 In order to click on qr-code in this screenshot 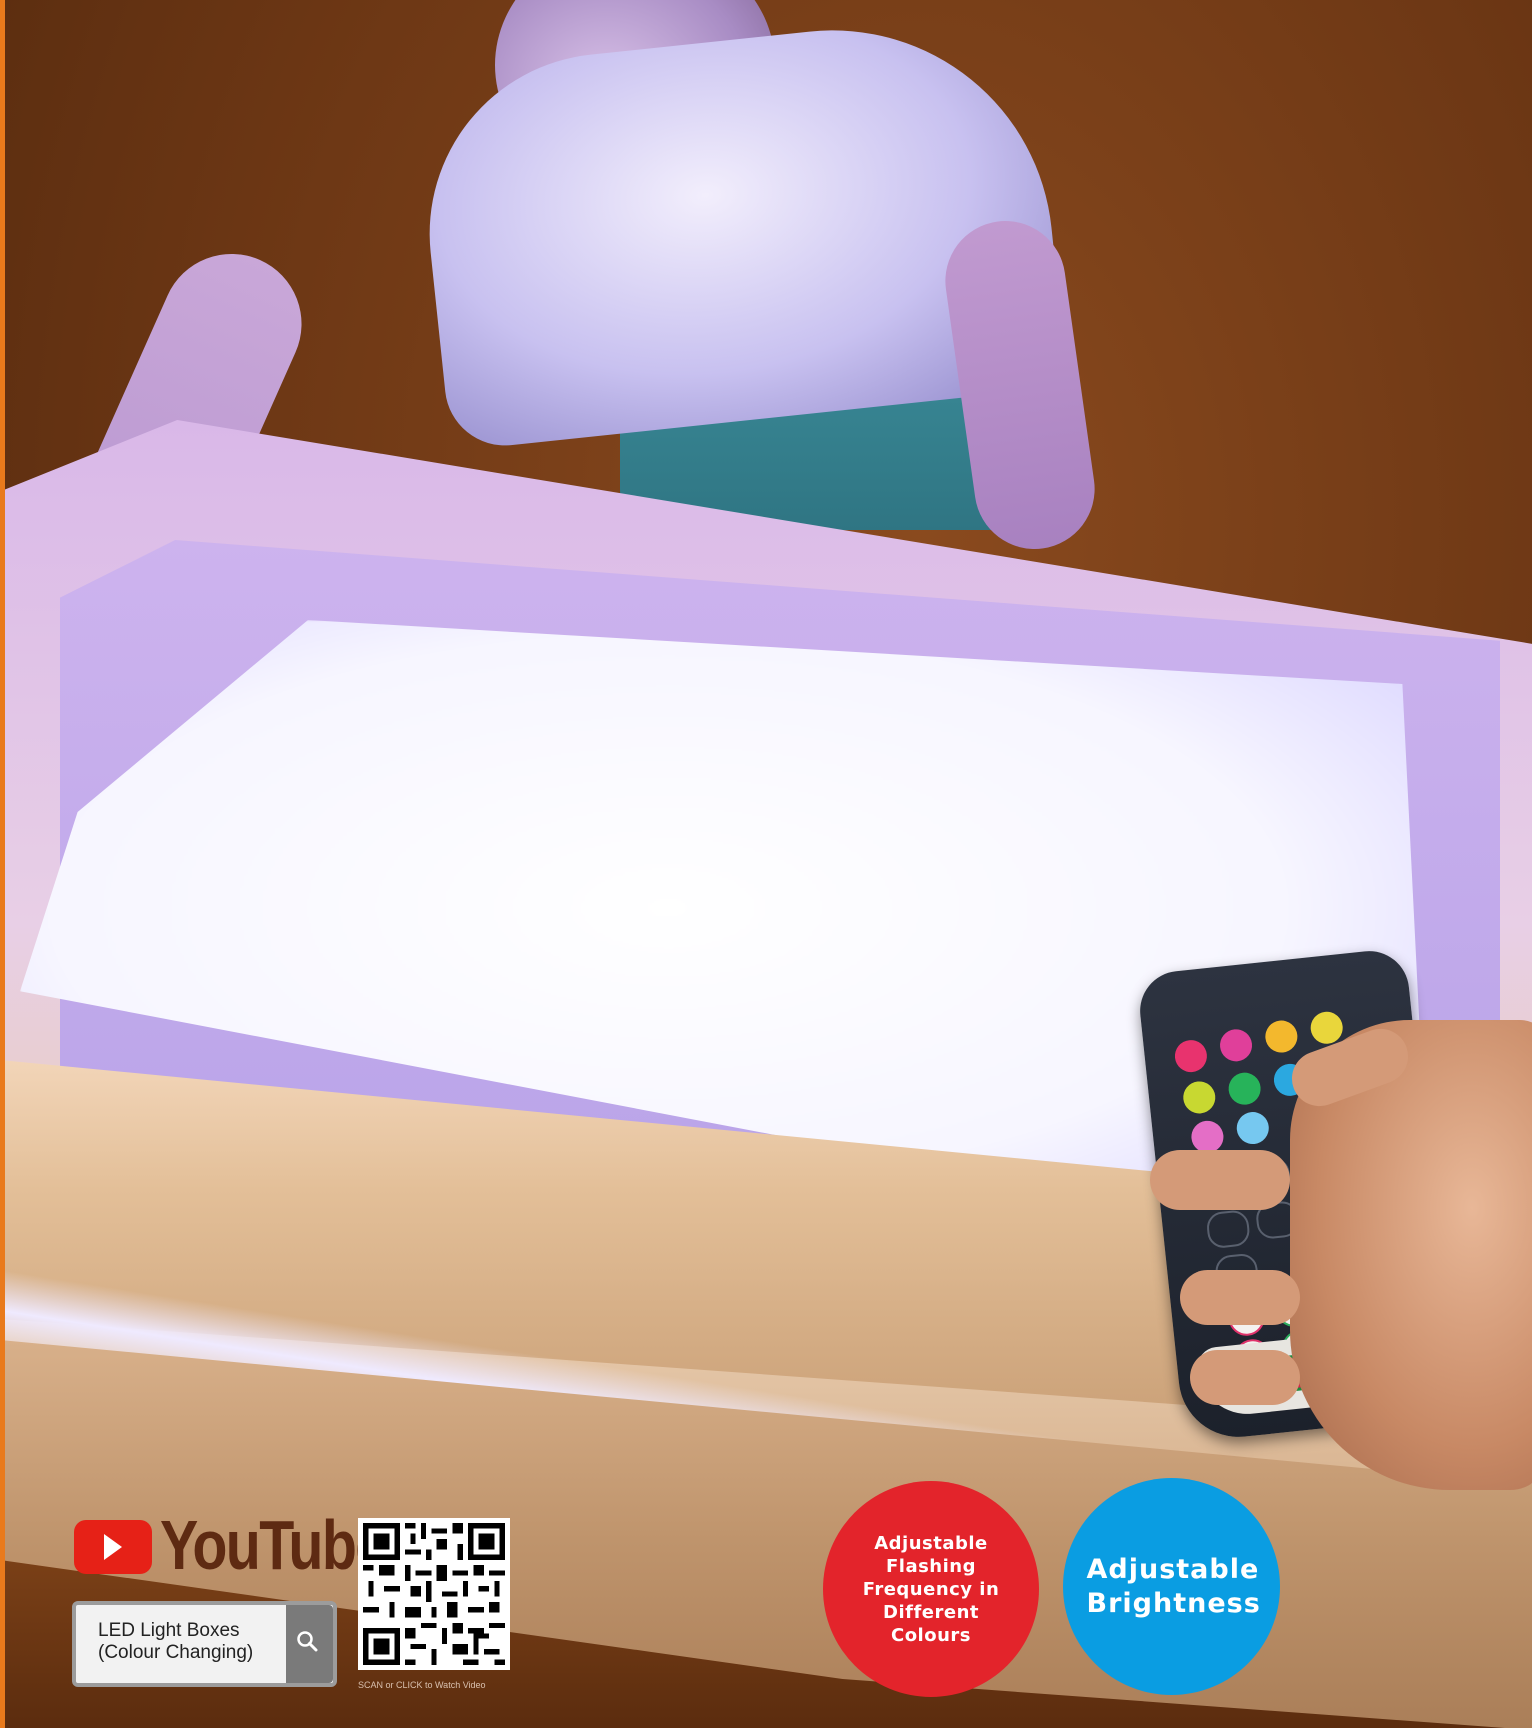, I will do `click(434, 1594)`.